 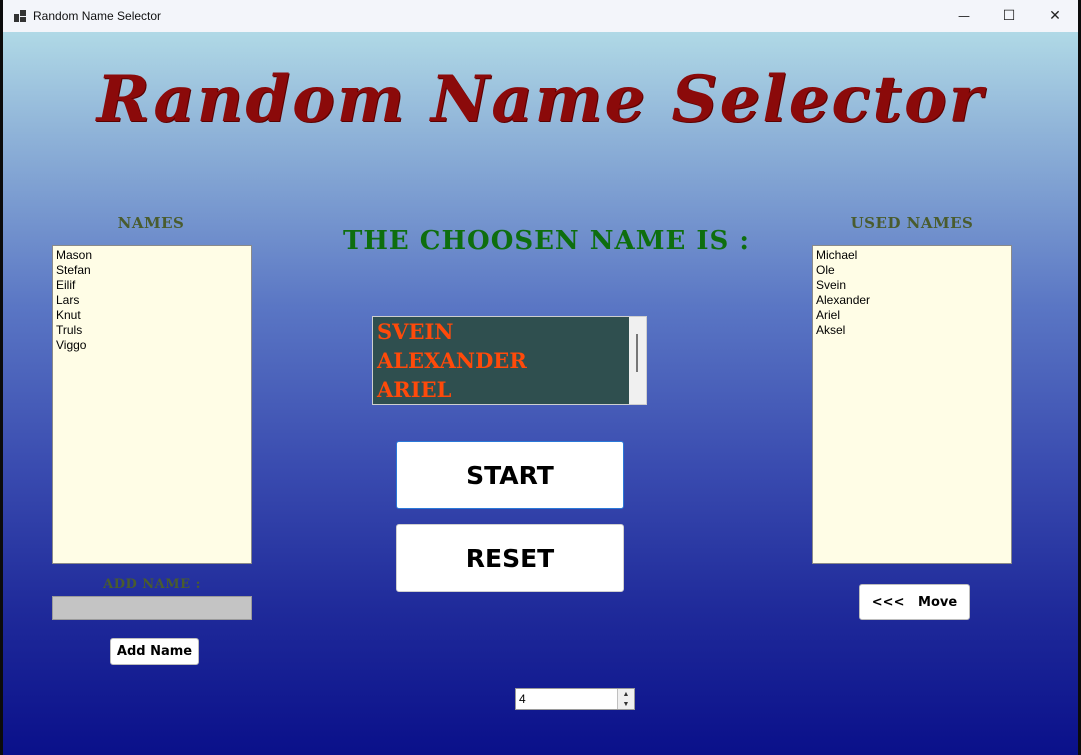 What do you see at coordinates (546, 241) in the screenshot?
I see `chosen-name-label: THE CHOOSEN NAME IS :` at bounding box center [546, 241].